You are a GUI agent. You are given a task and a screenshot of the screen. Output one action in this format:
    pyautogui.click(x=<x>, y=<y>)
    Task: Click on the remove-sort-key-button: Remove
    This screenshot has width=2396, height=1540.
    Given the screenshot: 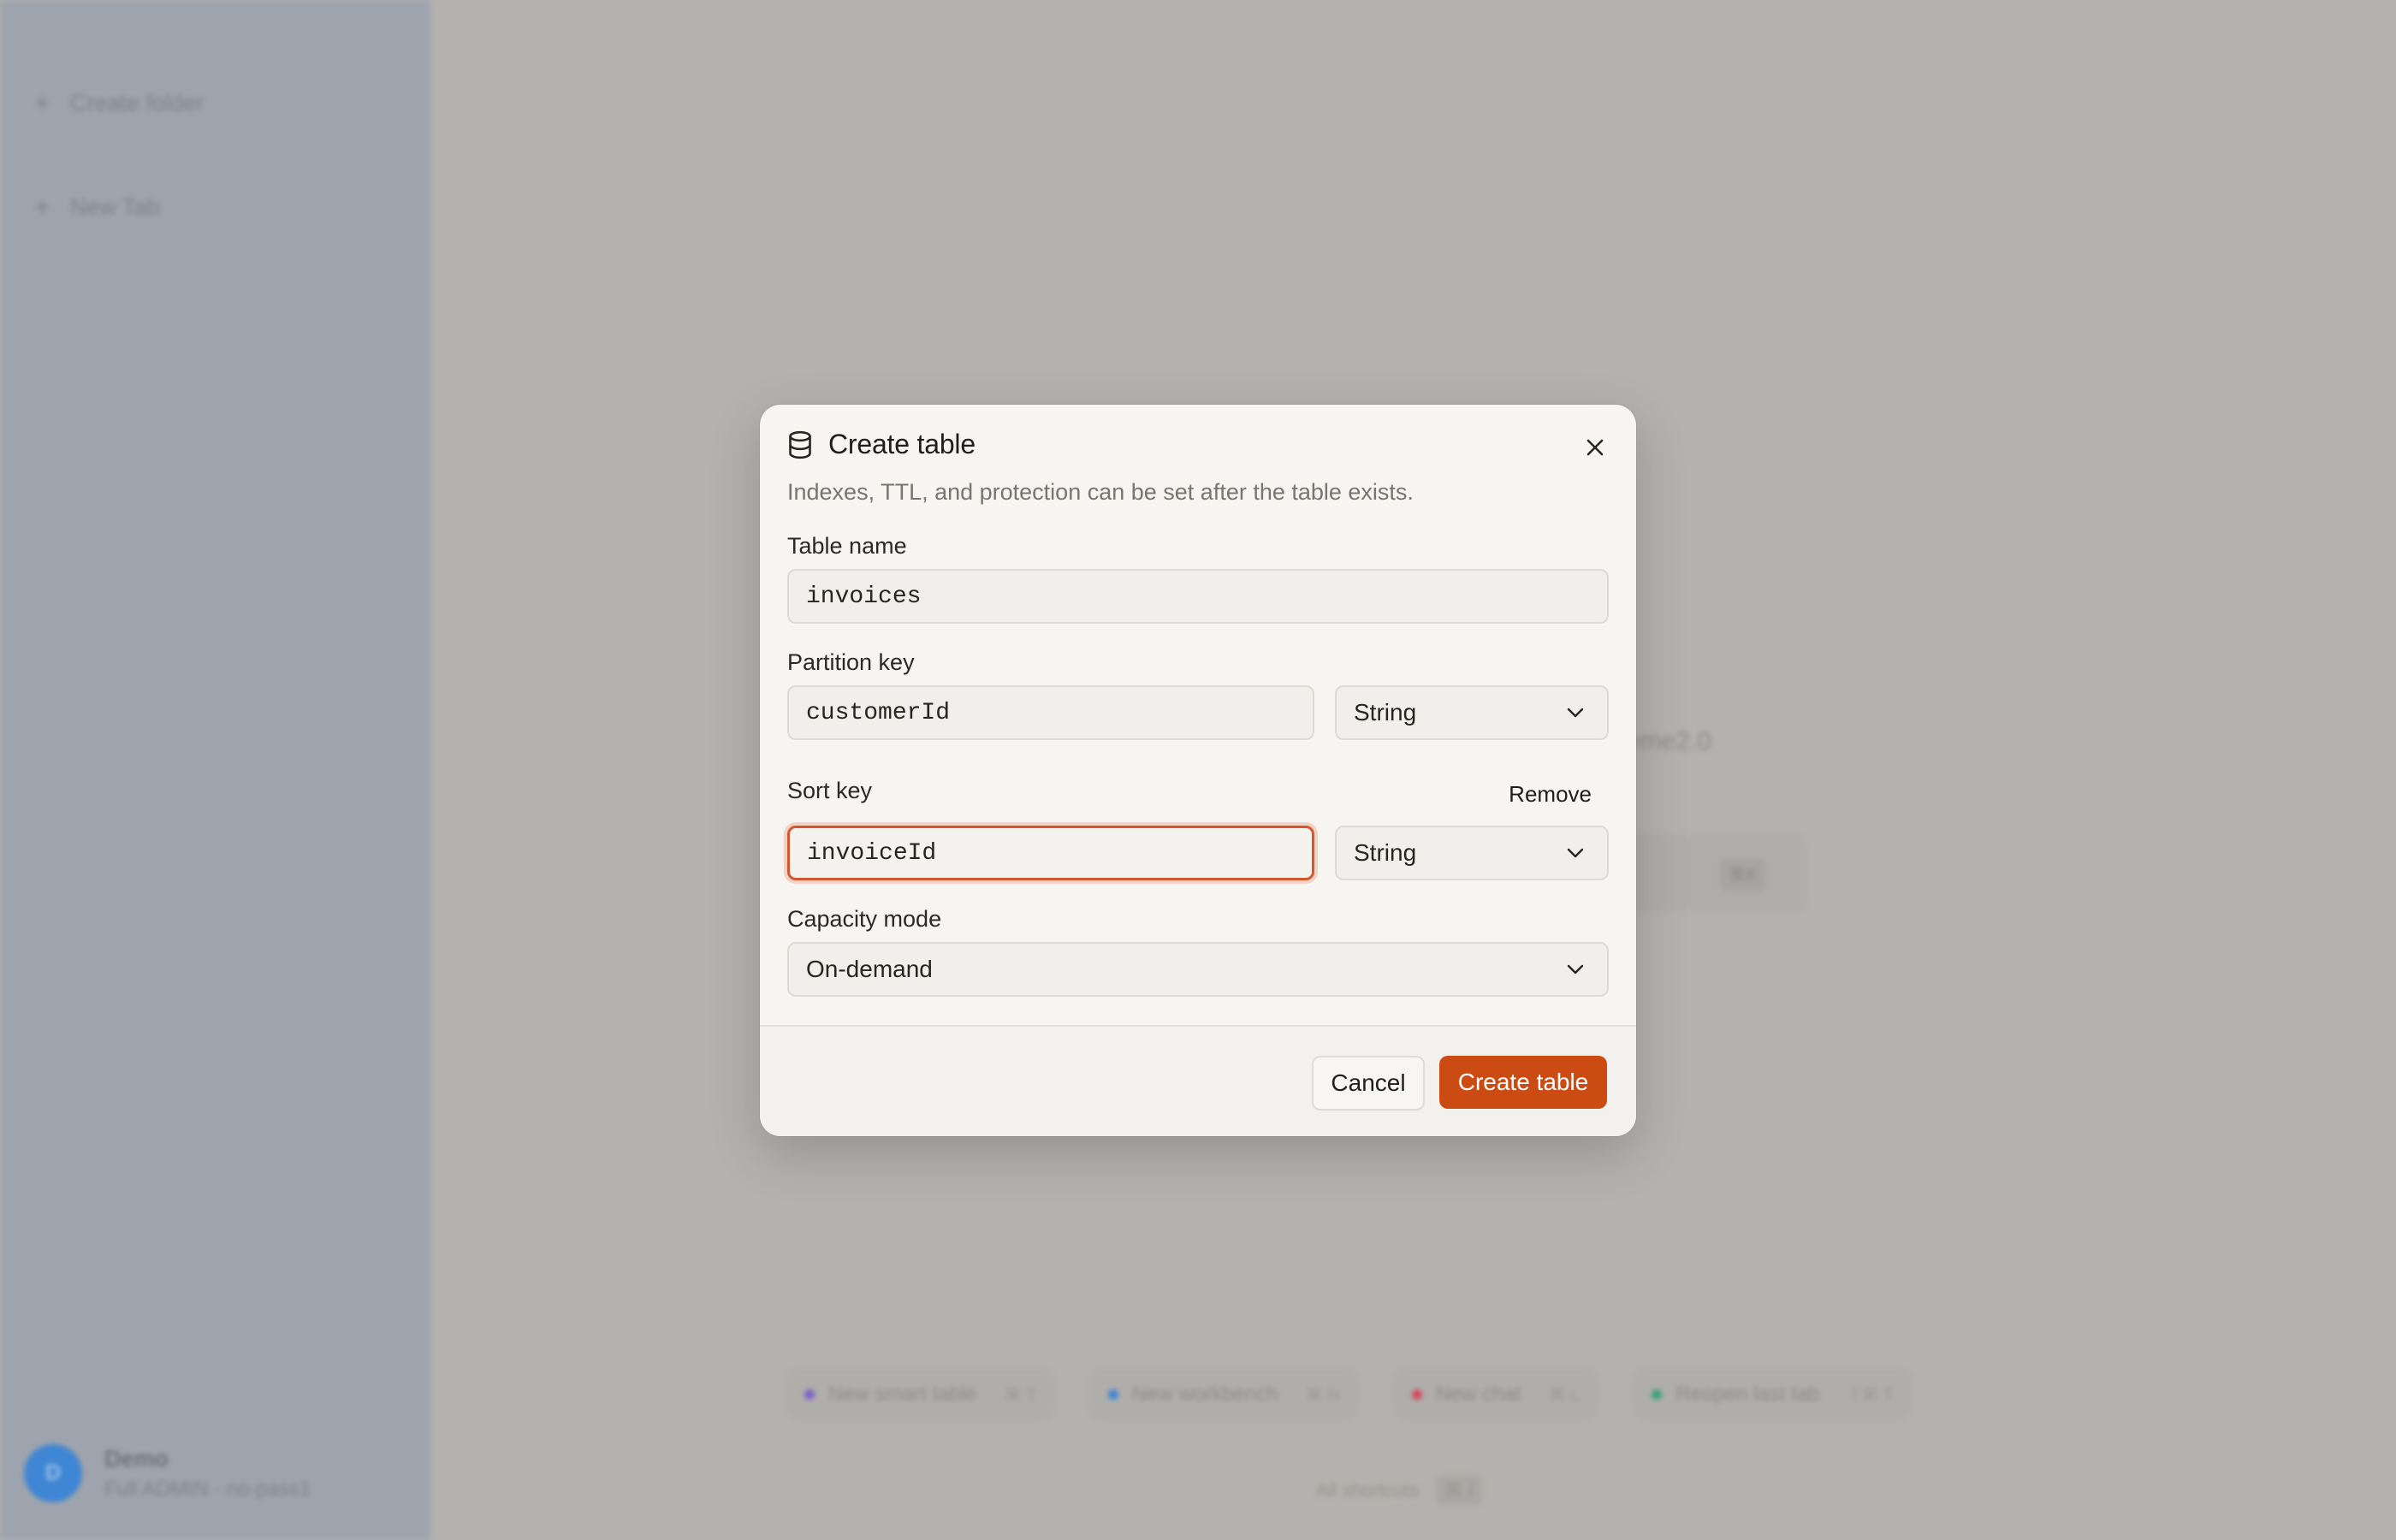 What is the action you would take?
    pyautogui.click(x=1551, y=794)
    